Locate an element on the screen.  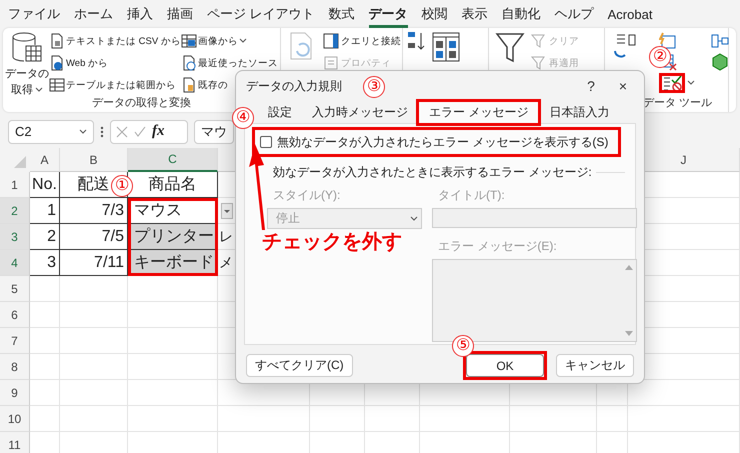
scroll-up-icon is located at coordinates (629, 267).